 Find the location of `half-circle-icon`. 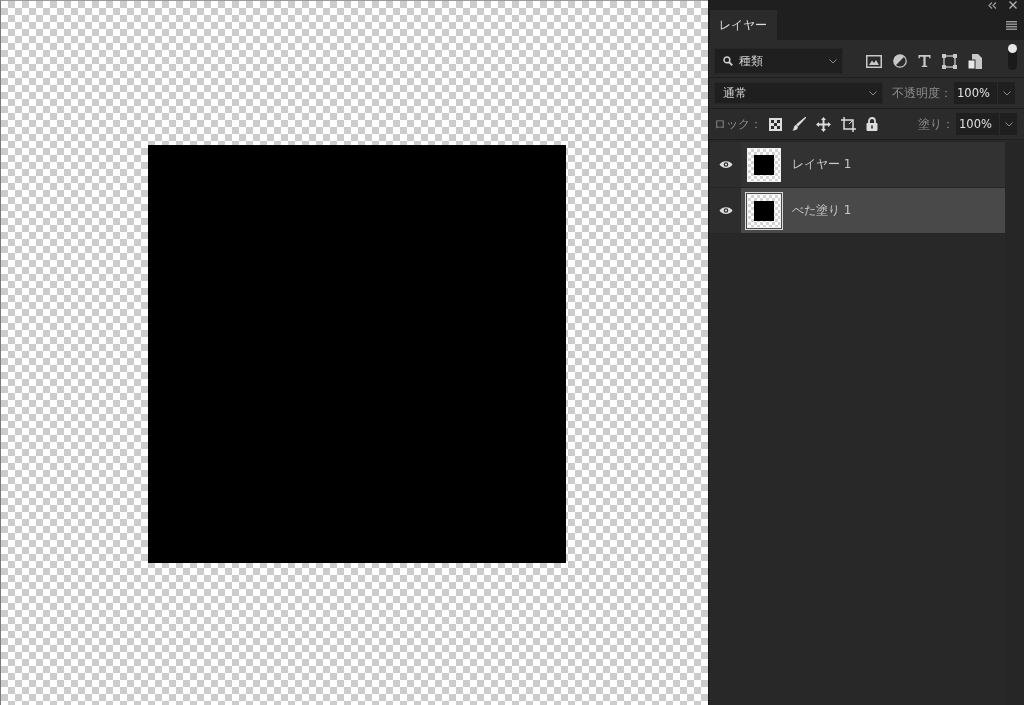

half-circle-icon is located at coordinates (900, 61).